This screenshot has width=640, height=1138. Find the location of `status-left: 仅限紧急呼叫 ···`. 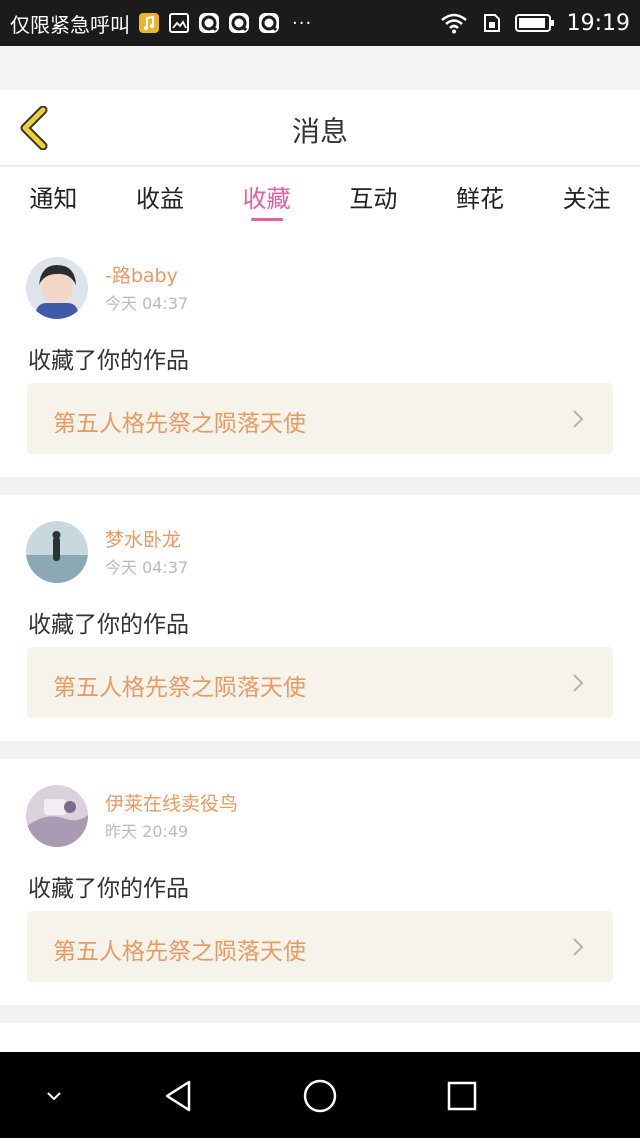

status-left: 仅限紧急呼叫 ··· is located at coordinates (161, 23).